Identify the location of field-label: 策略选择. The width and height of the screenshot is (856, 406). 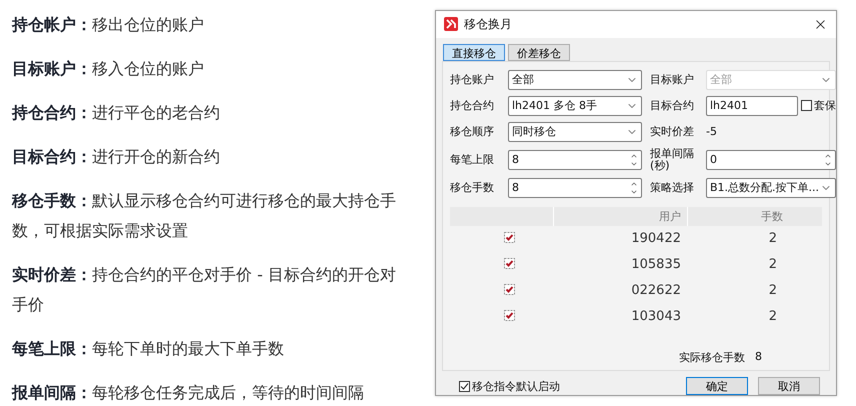
(672, 188).